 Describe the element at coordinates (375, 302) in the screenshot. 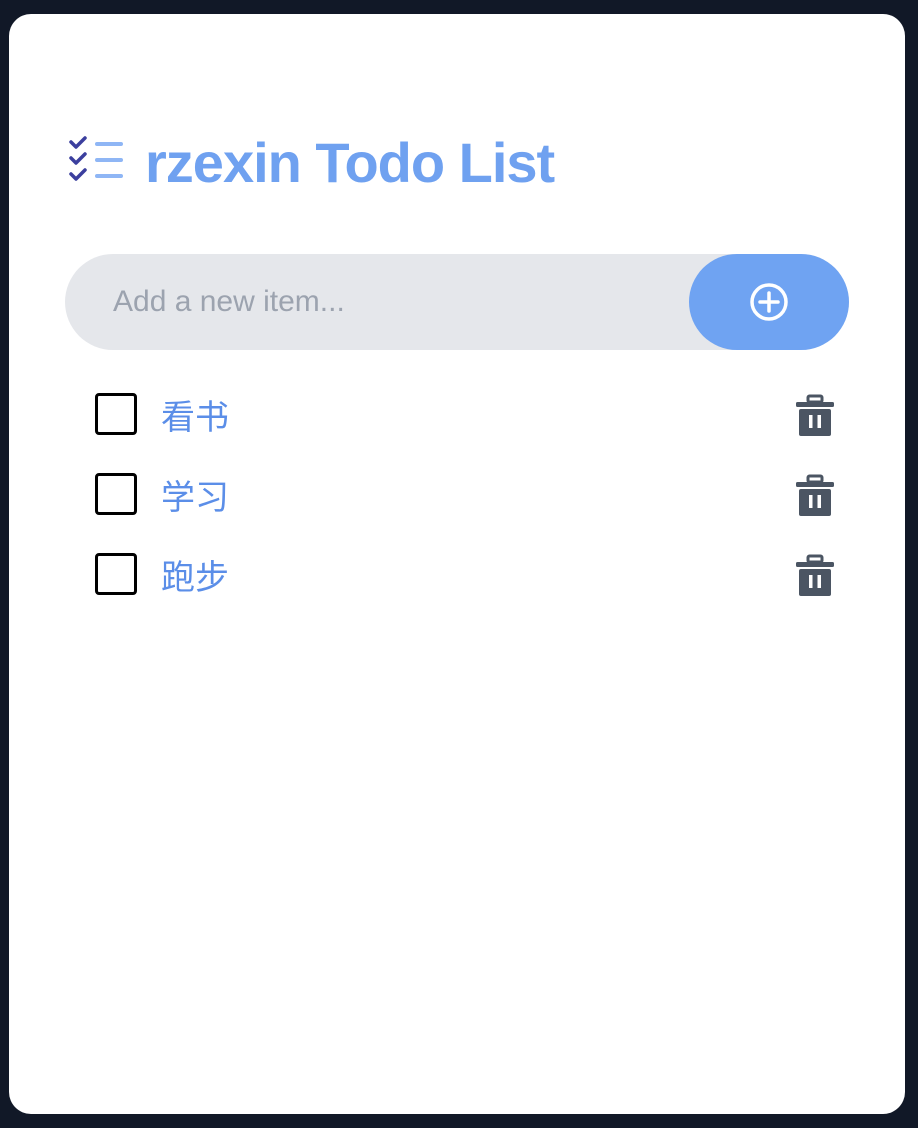

I see `new-item-input` at that location.